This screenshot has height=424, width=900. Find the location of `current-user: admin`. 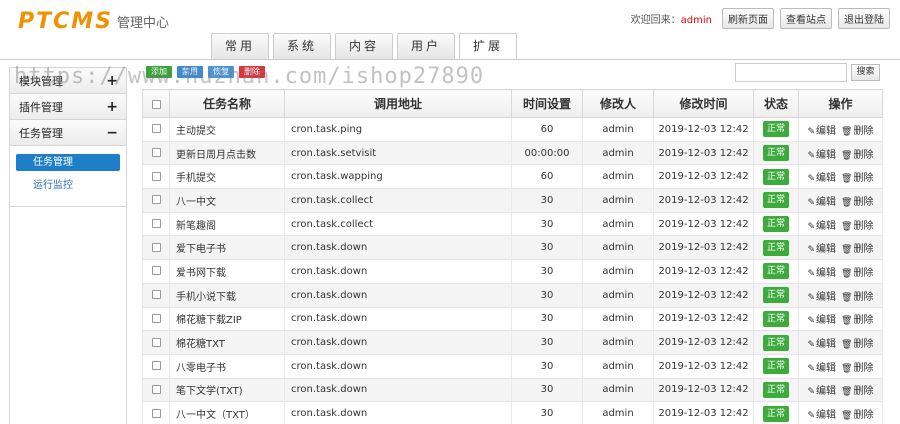

current-user: admin is located at coordinates (696, 20).